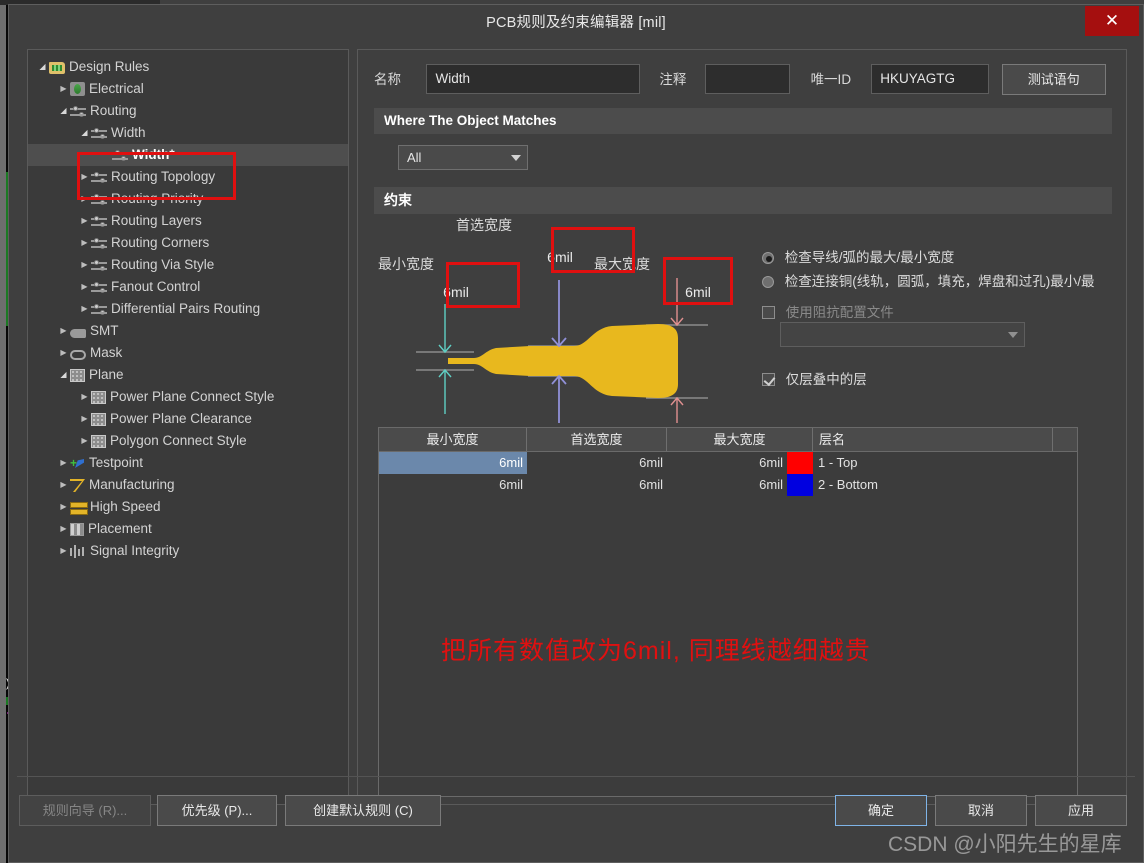  What do you see at coordinates (560, 257) in the screenshot?
I see `preferred-width-input: 6mil` at bounding box center [560, 257].